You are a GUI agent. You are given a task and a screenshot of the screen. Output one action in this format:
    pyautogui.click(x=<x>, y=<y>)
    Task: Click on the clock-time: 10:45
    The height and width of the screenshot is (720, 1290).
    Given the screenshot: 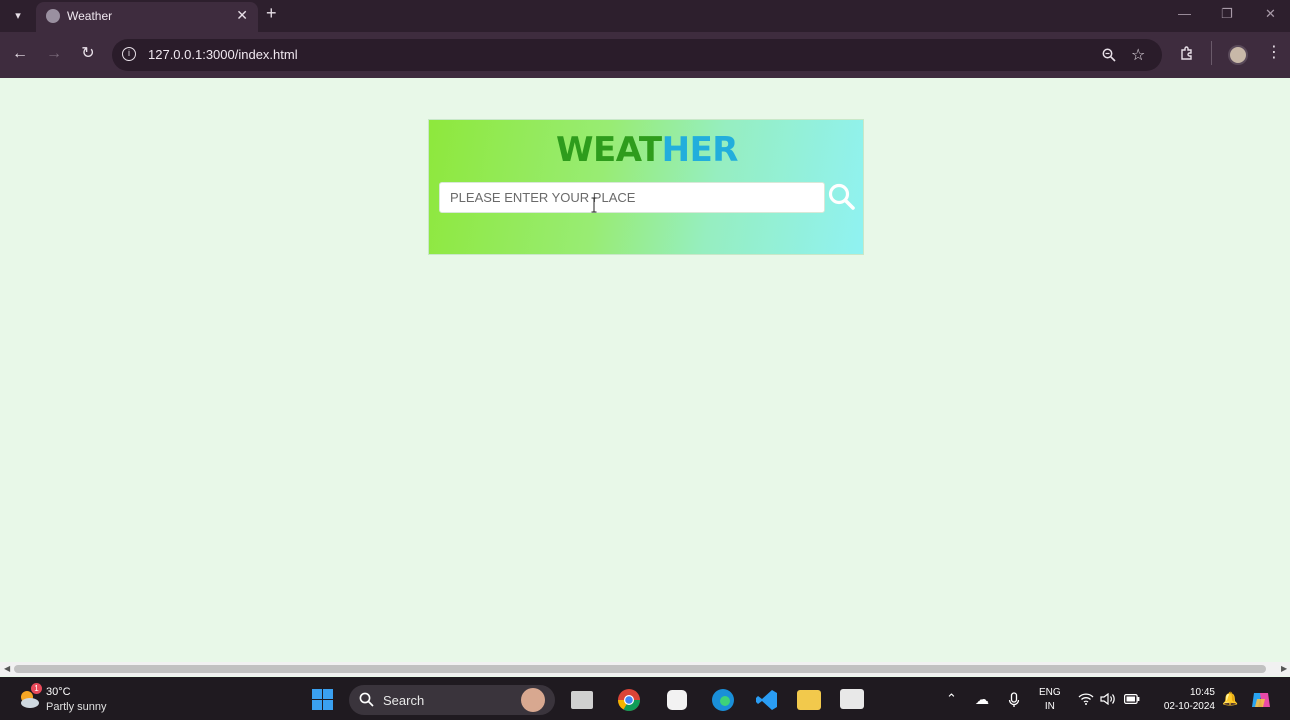 What is the action you would take?
    pyautogui.click(x=1202, y=692)
    